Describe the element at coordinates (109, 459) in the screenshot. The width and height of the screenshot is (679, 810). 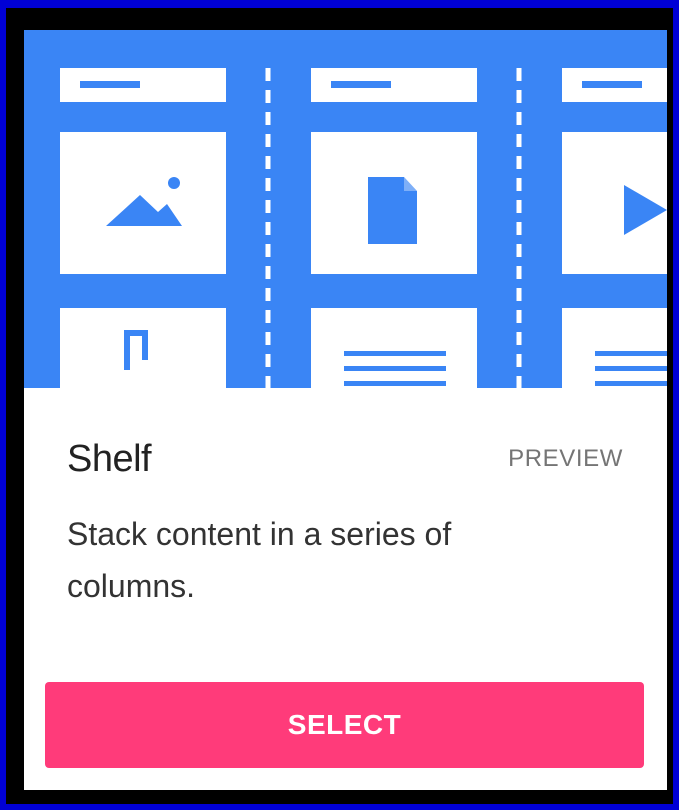
I see `card-title: Shelf` at that location.